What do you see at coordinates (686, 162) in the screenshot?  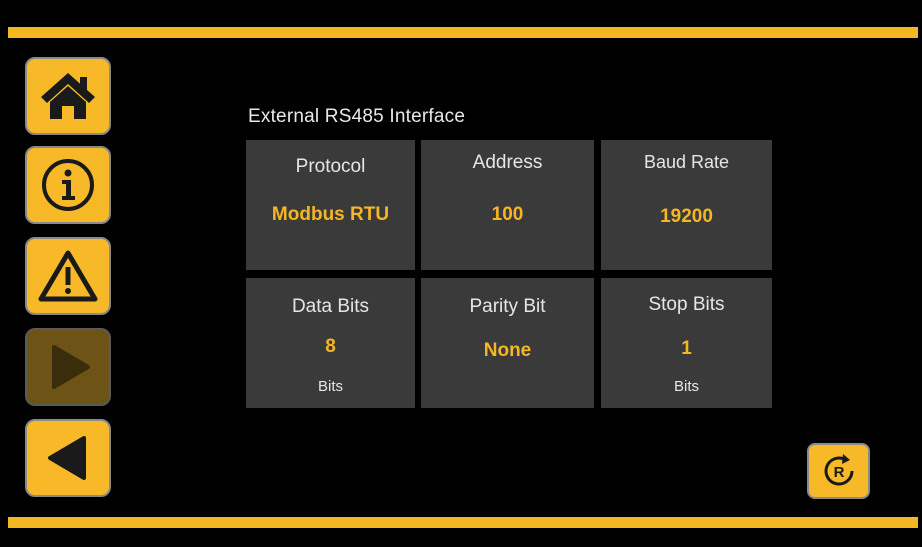 I see `baud-rate-label: Baud Rate` at bounding box center [686, 162].